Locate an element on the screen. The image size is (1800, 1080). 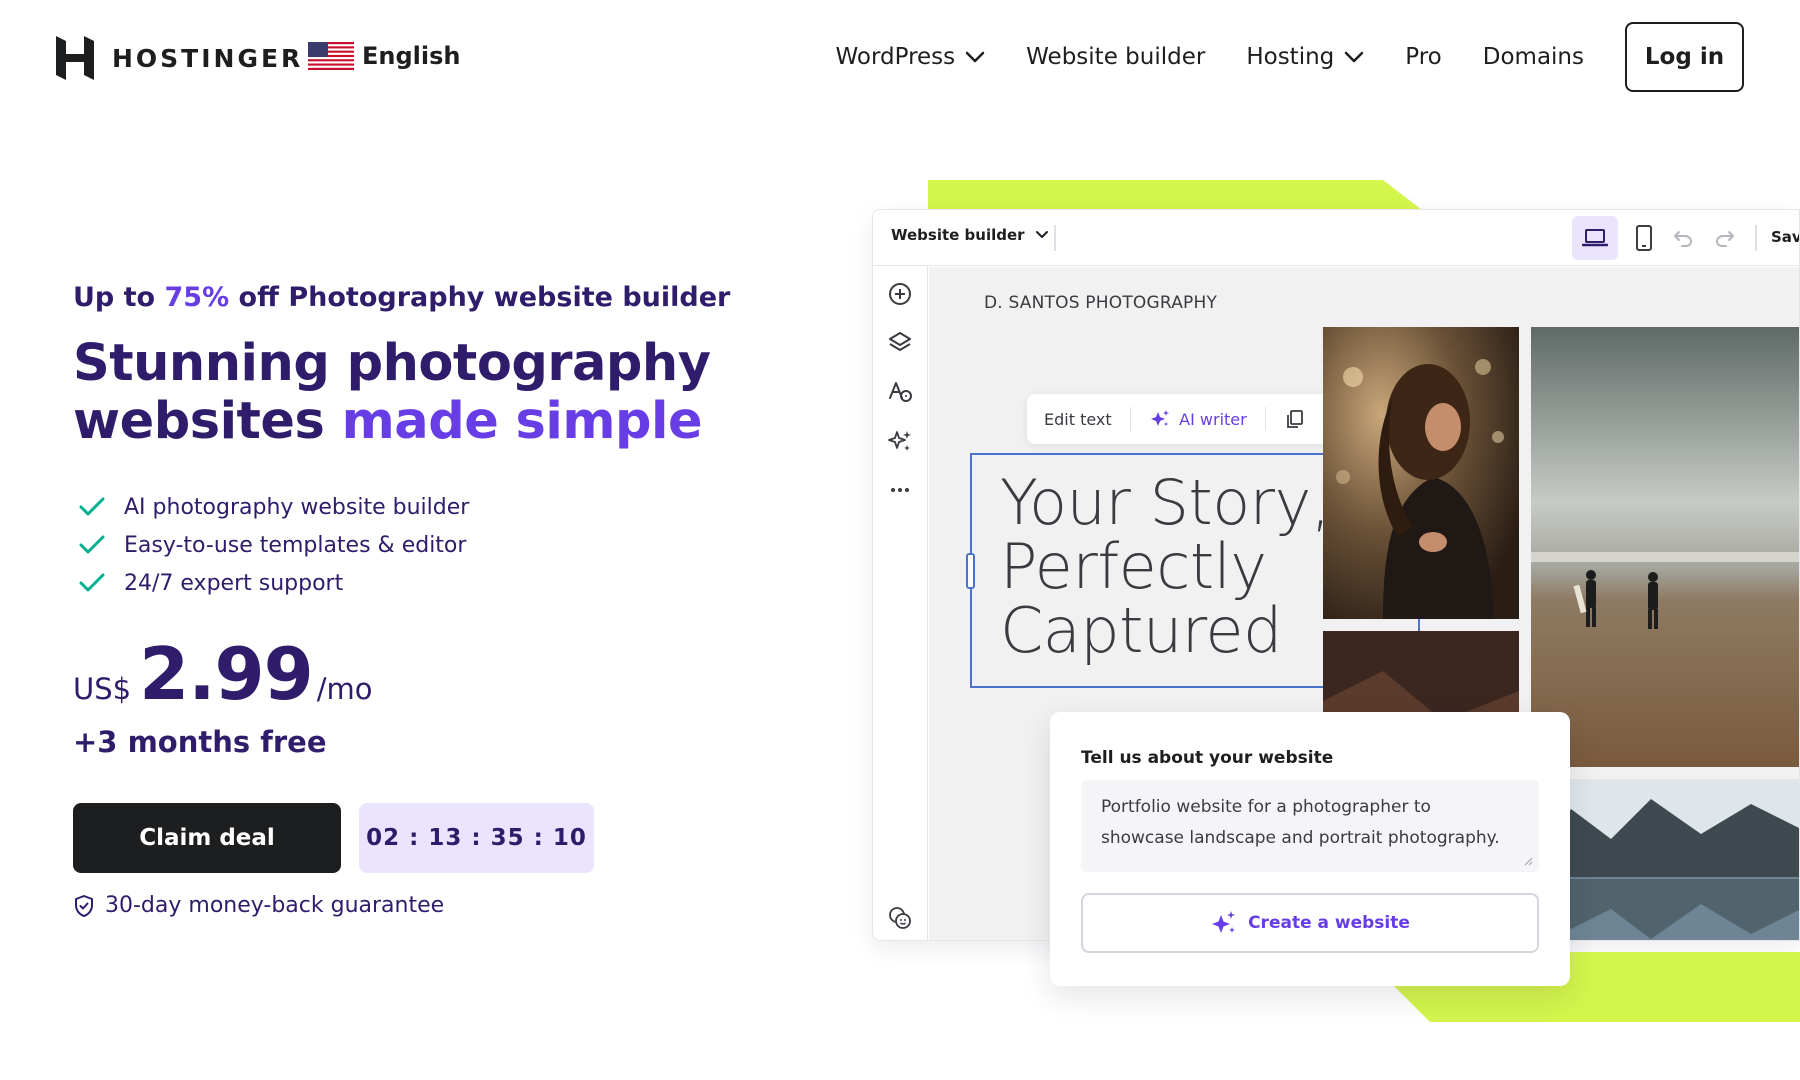
hero-title-accent: made simple is located at coordinates (522, 421).